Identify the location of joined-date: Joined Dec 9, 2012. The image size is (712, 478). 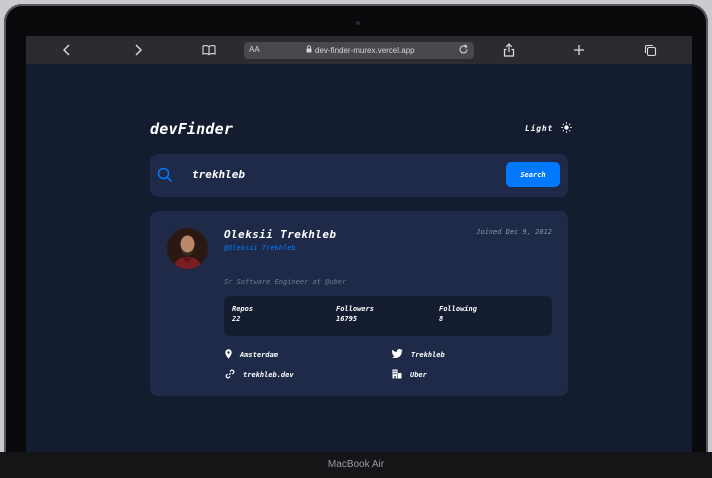
(514, 232).